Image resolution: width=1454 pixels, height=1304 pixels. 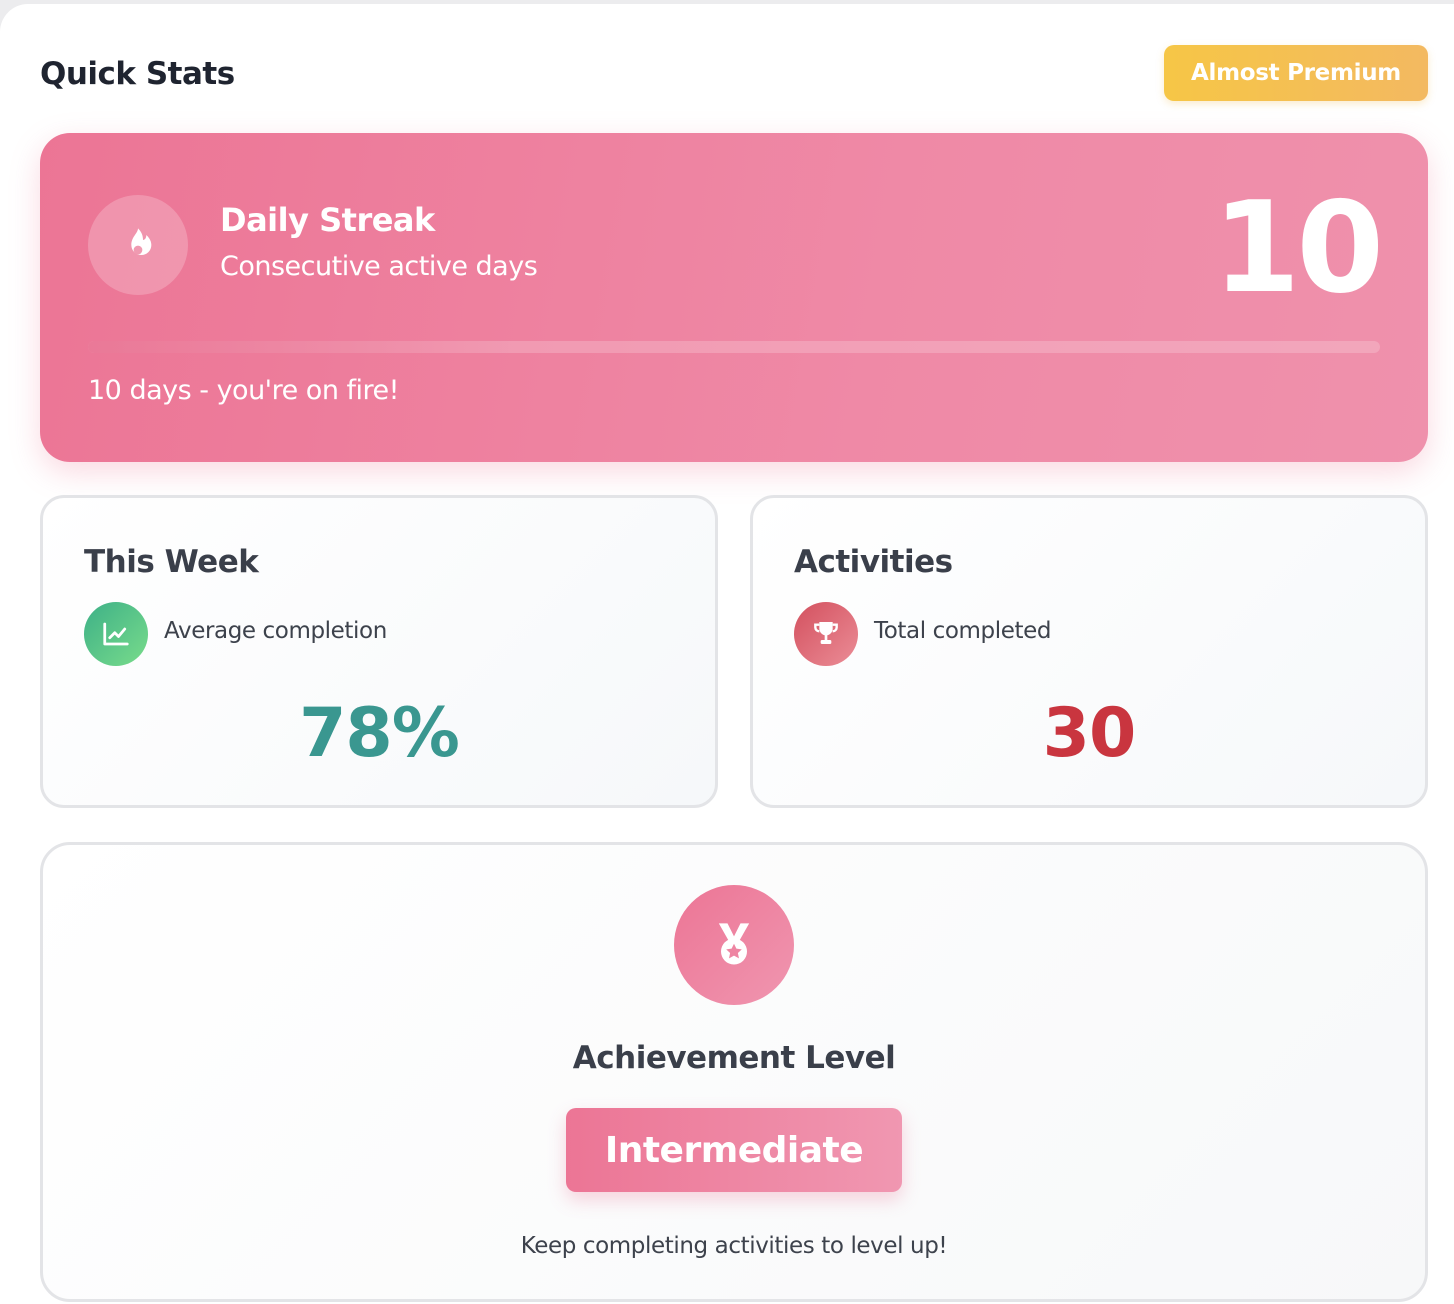 I want to click on streak-subtitle: Consecutive active days, so click(x=379, y=266).